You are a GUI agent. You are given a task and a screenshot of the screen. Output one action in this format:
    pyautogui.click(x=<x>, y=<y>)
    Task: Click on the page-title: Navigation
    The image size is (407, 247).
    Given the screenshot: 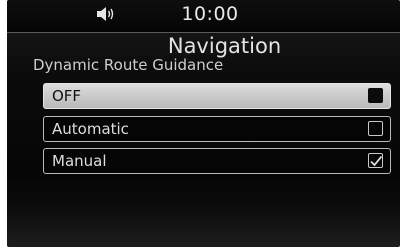 What is the action you would take?
    pyautogui.click(x=224, y=46)
    